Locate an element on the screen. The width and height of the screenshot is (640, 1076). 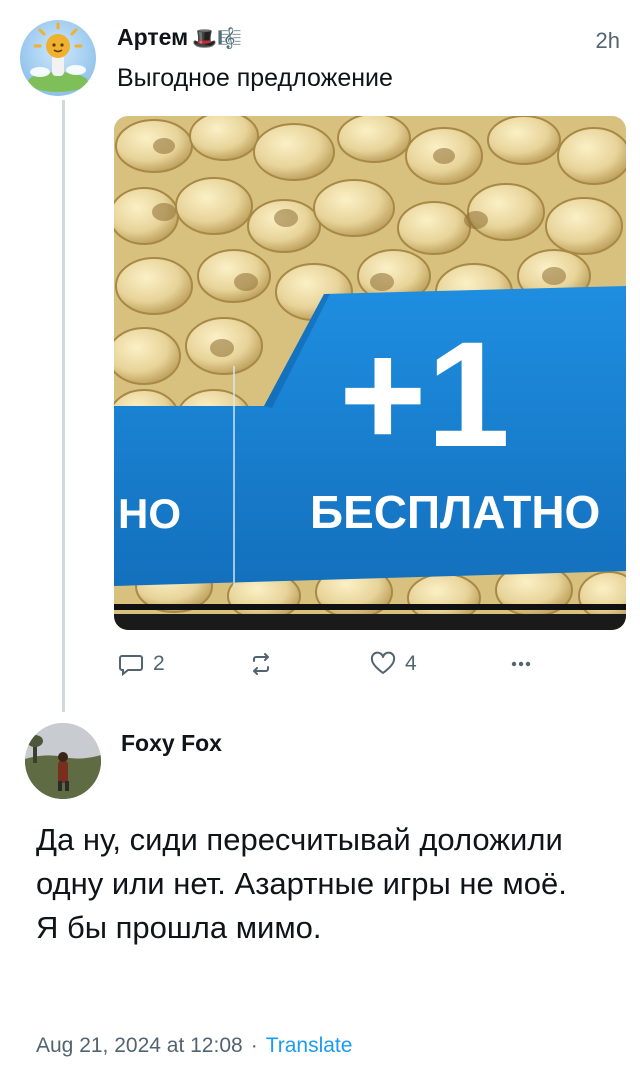
translate-link: Translate is located at coordinates (309, 1046).